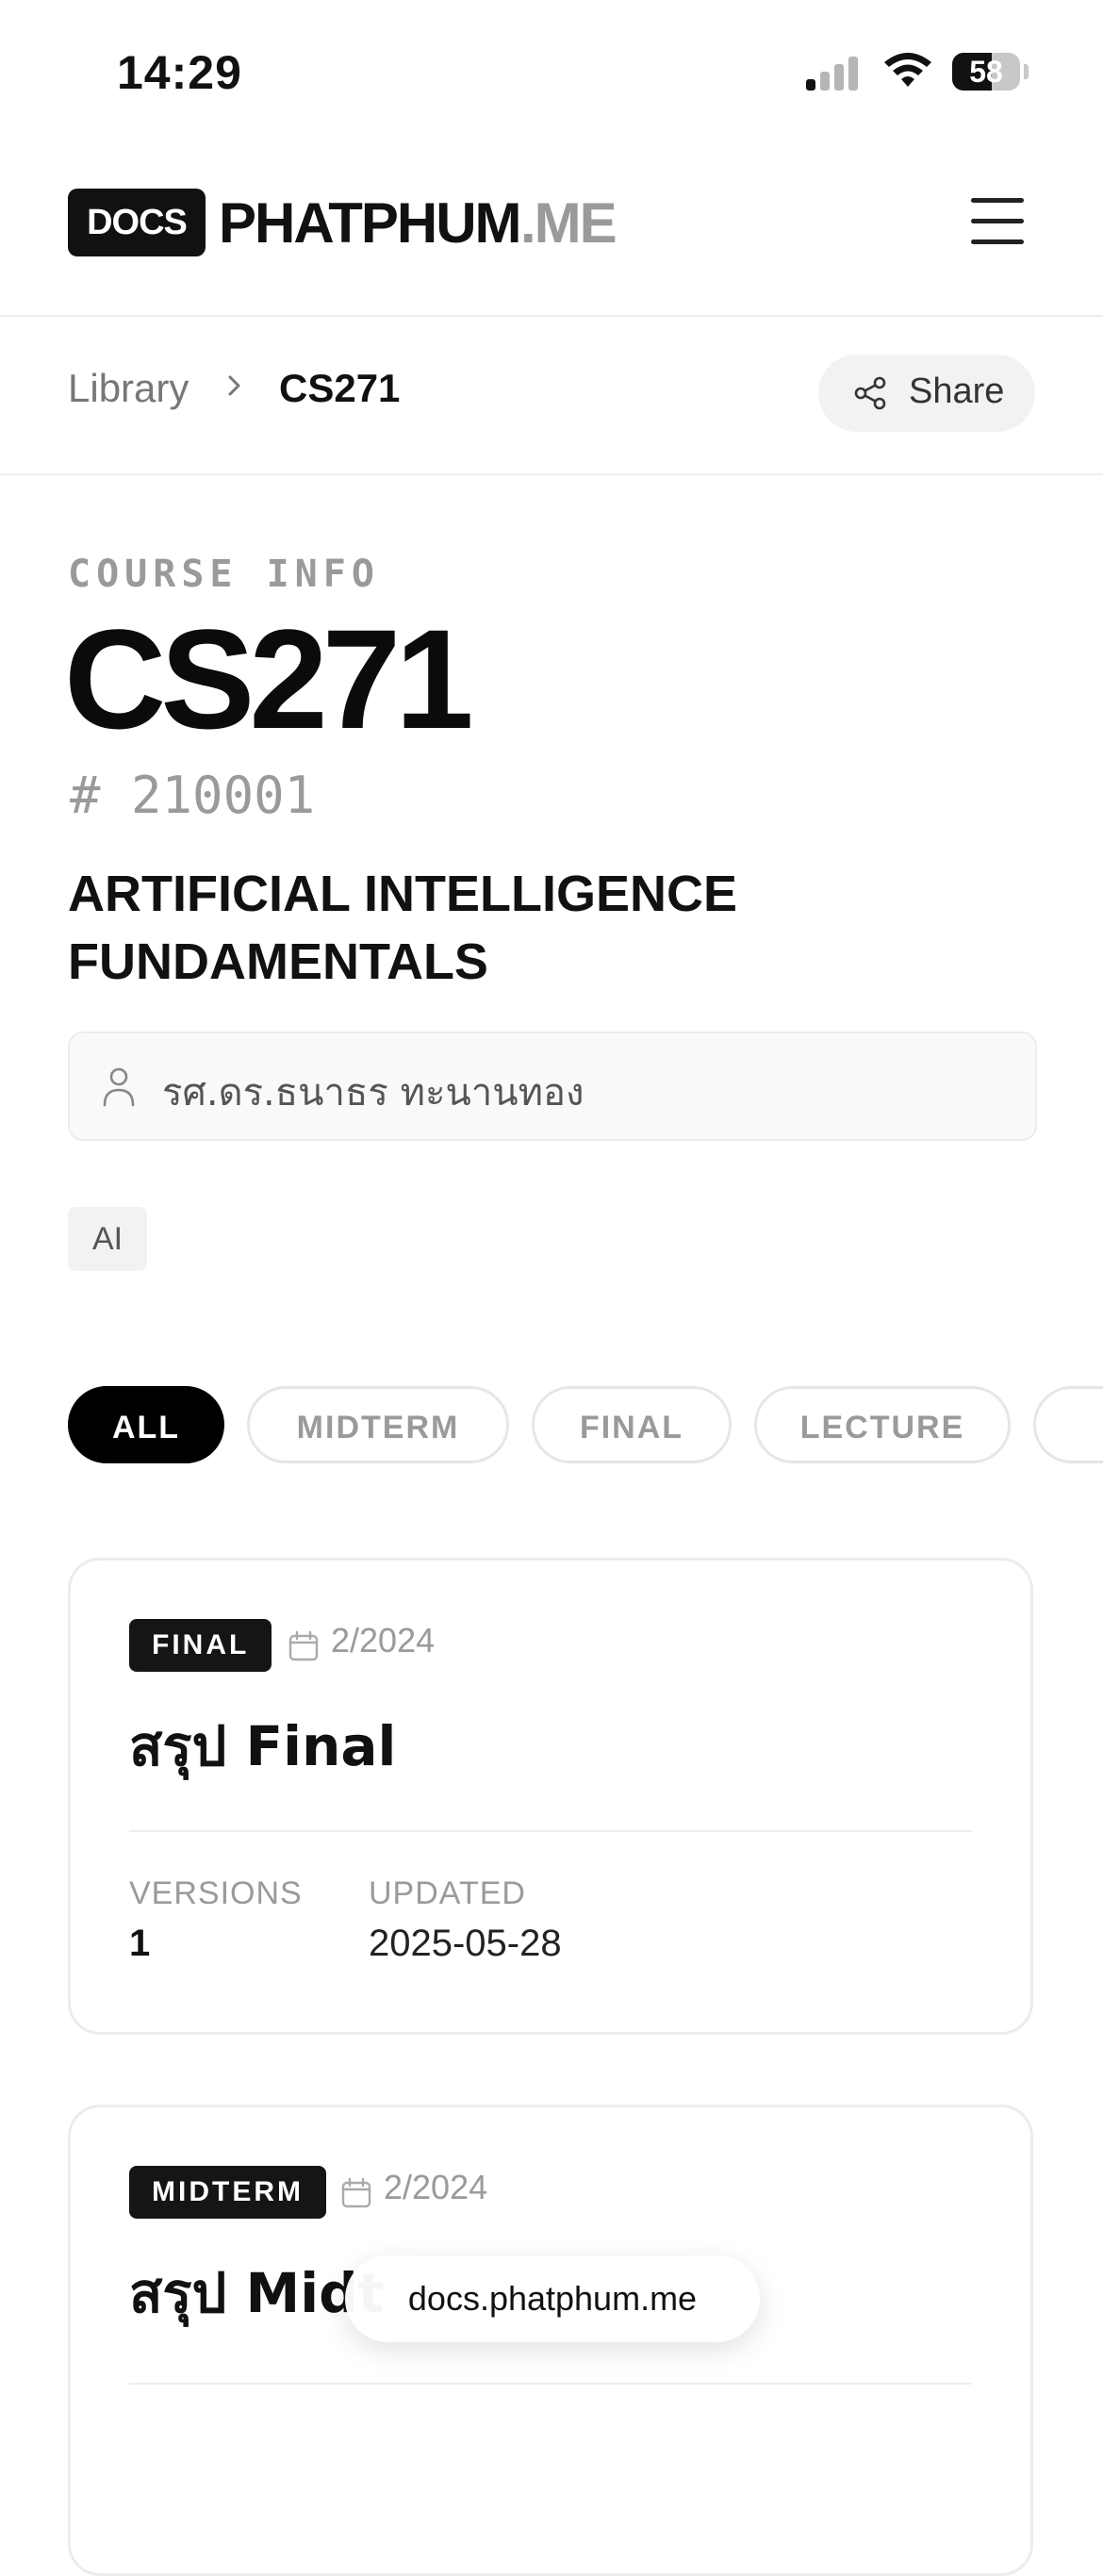 The image size is (1103, 2576). What do you see at coordinates (402, 894) in the screenshot?
I see `course-title-line-1: ARTIFICIAL INTELLIGENCE` at bounding box center [402, 894].